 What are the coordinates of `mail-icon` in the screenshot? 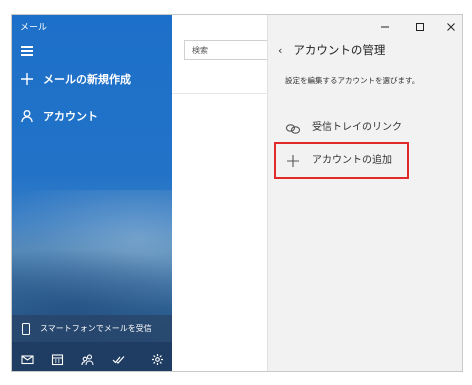 It's located at (27, 358).